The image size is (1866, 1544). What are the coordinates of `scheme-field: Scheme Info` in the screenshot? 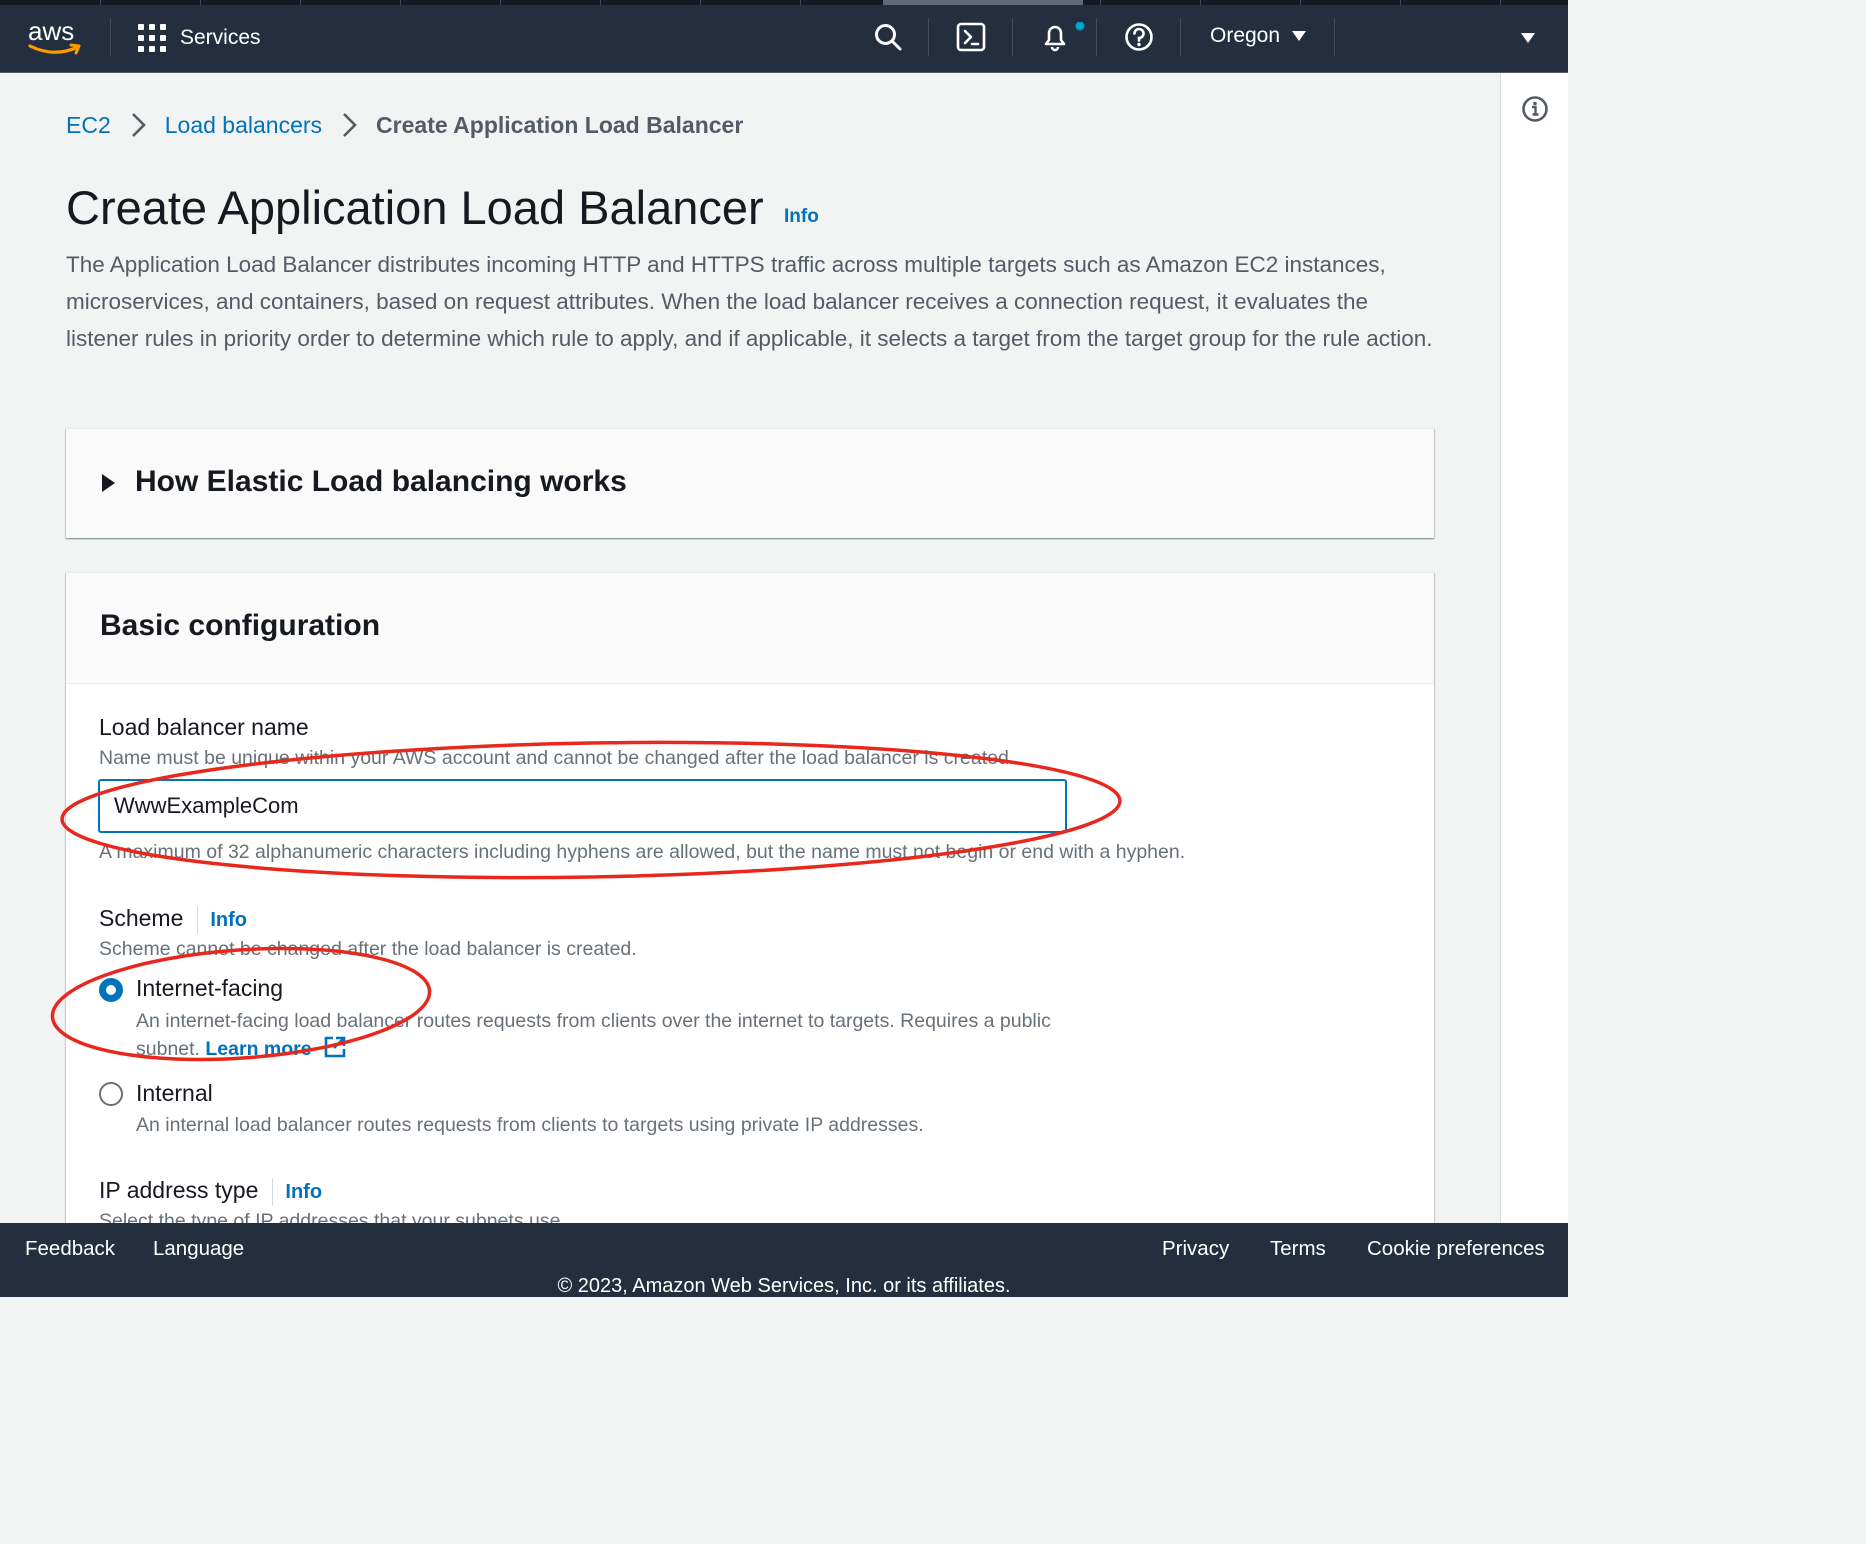 It's located at (173, 919).